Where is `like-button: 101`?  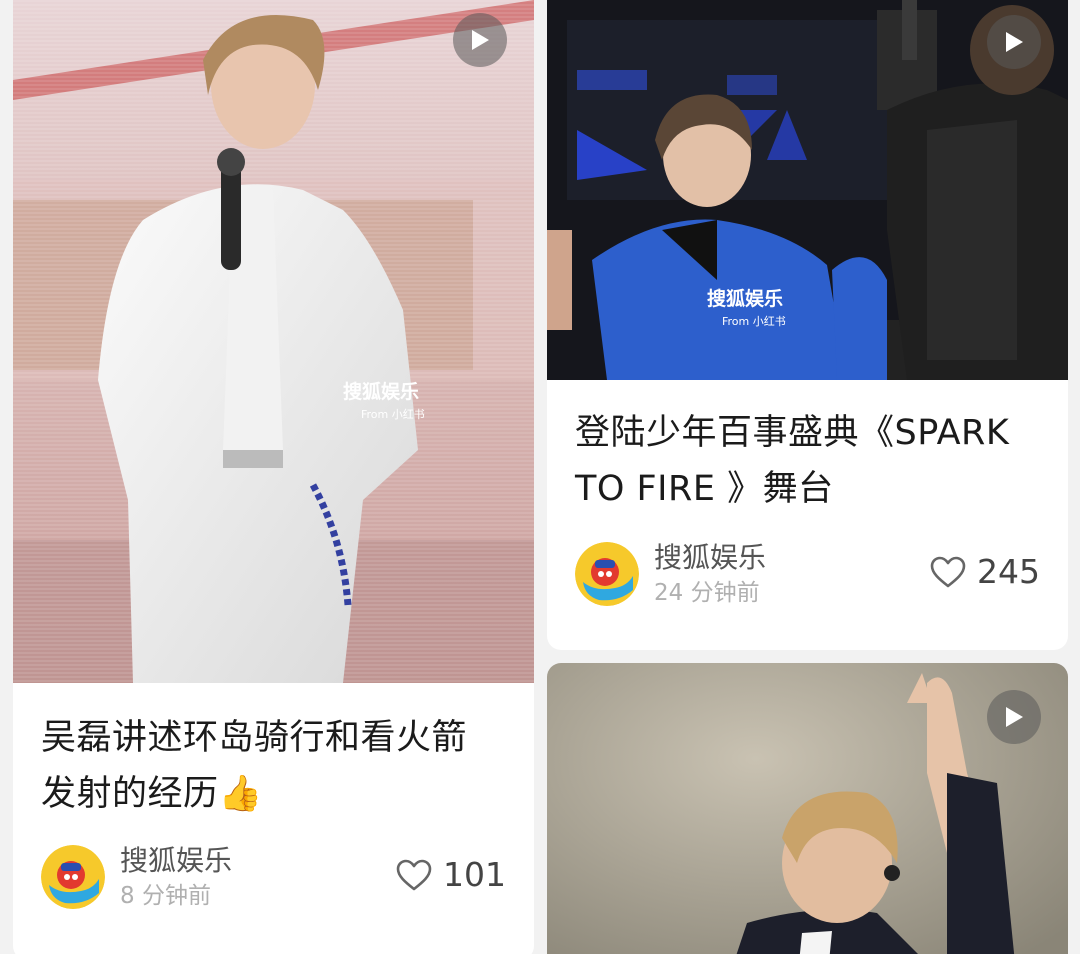 like-button: 101 is located at coordinates (450, 875).